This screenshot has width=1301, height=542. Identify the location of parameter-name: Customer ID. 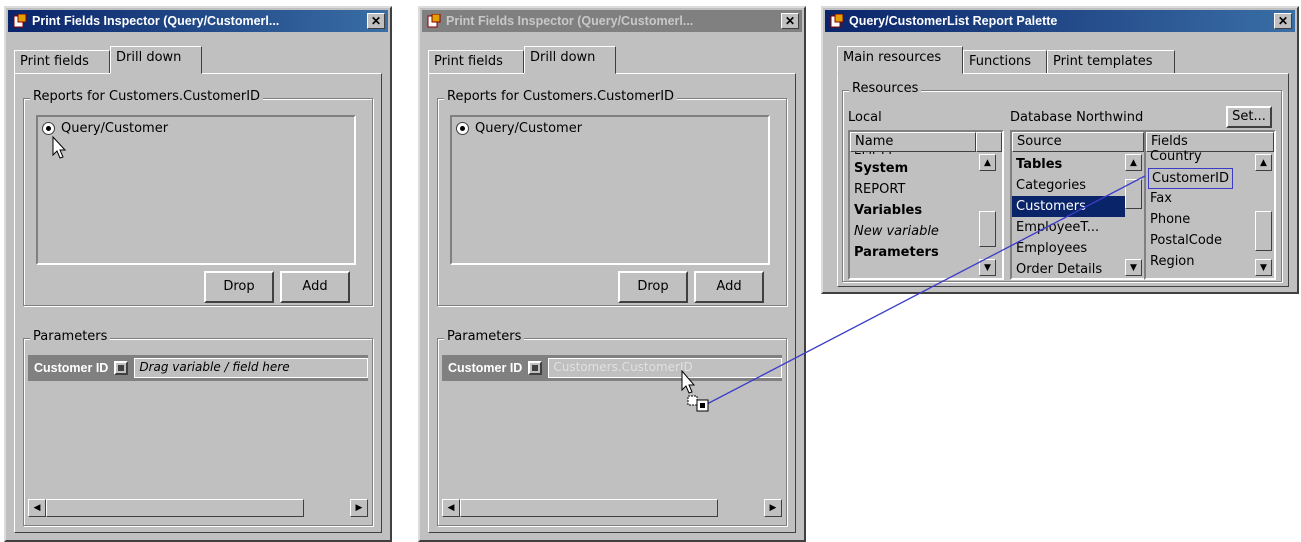
(485, 368).